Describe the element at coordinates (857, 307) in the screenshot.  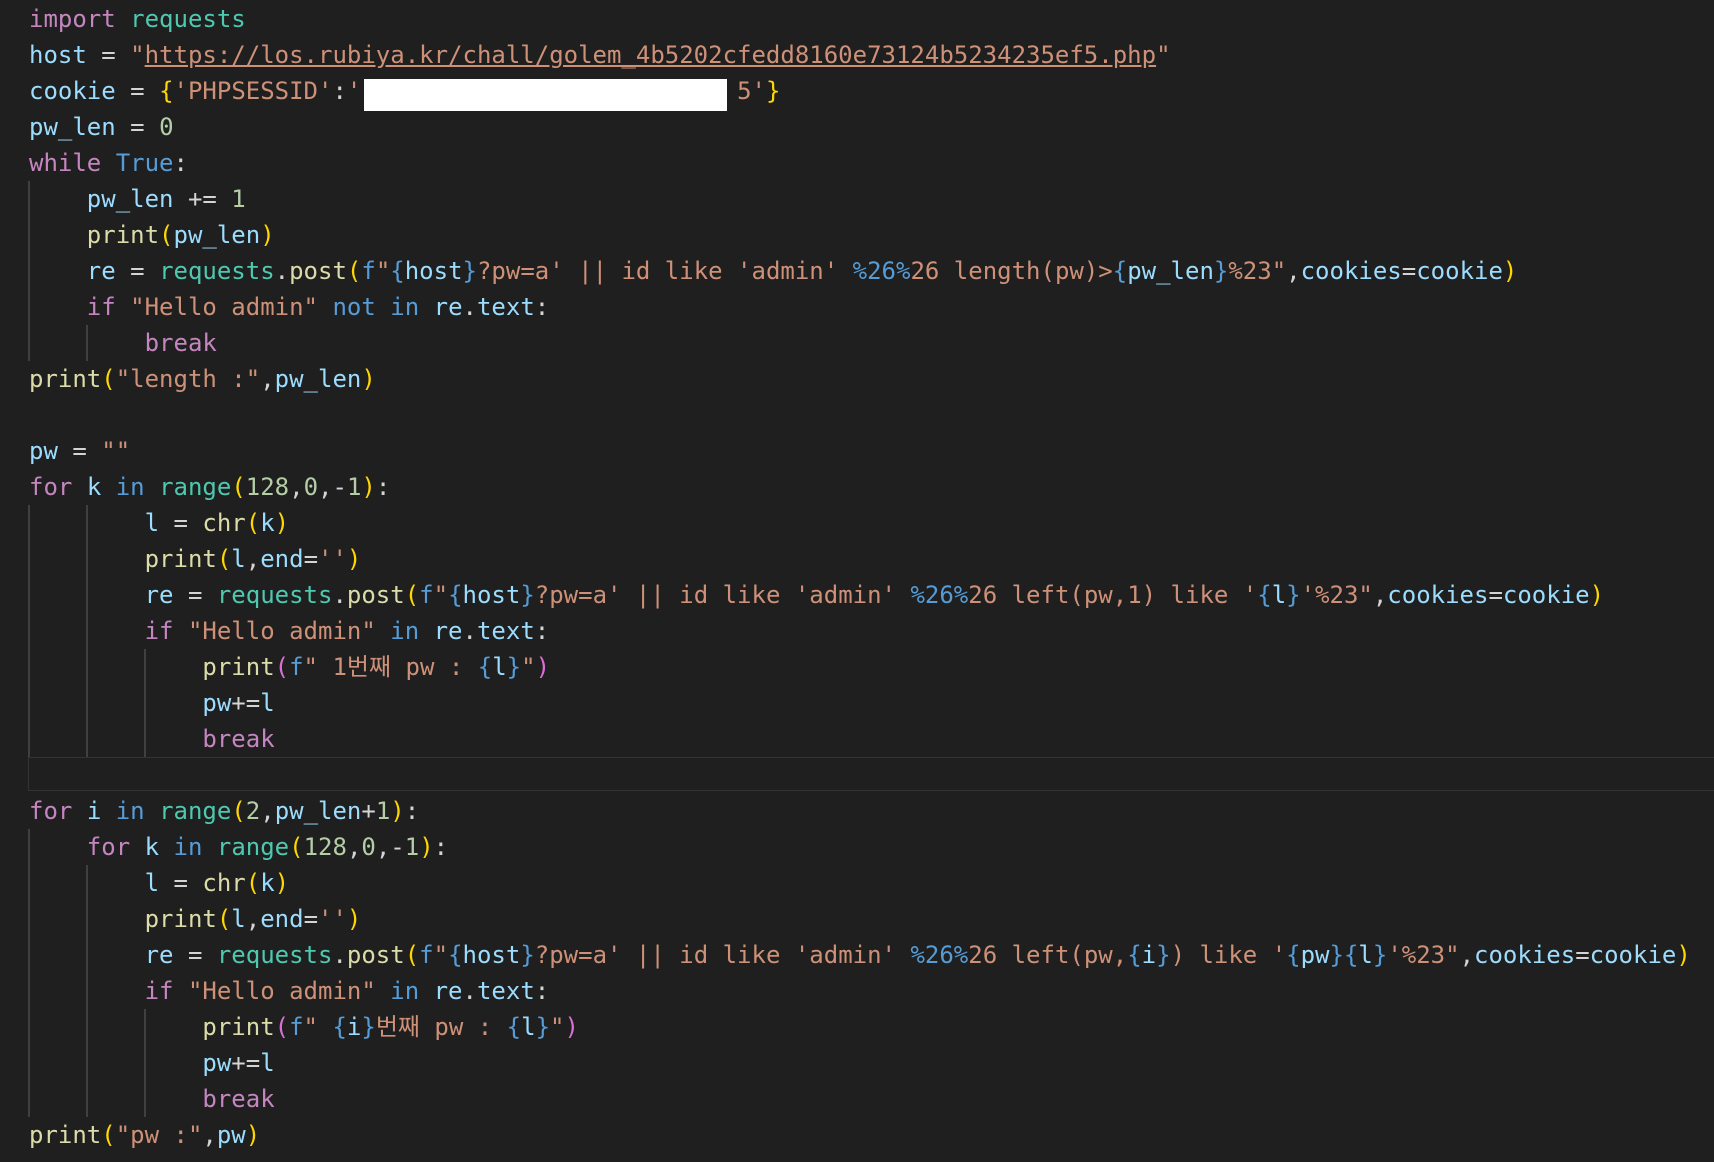
I see `code-line-9: if "Hello admin" not in re.text:` at that location.